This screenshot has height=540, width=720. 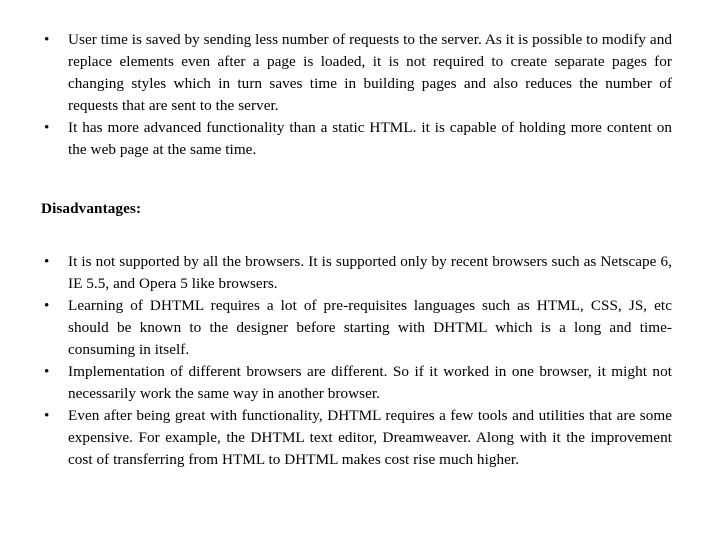 I want to click on section-heading-disadvantages: Disadvantages:, so click(x=91, y=208).